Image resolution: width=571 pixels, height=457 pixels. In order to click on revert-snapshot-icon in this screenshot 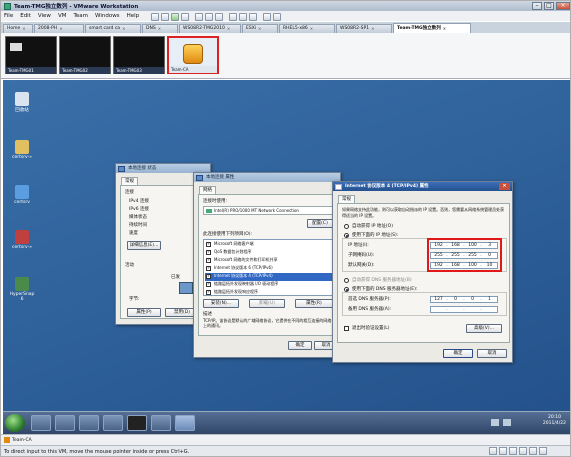, I will do `click(209, 17)`.